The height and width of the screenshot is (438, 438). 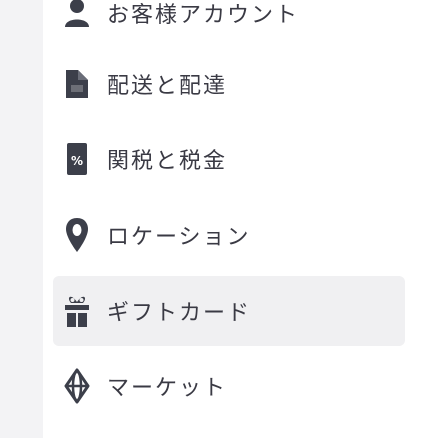 What do you see at coordinates (203, 15) in the screenshot?
I see `menu-item-label: お客様アカウント` at bounding box center [203, 15].